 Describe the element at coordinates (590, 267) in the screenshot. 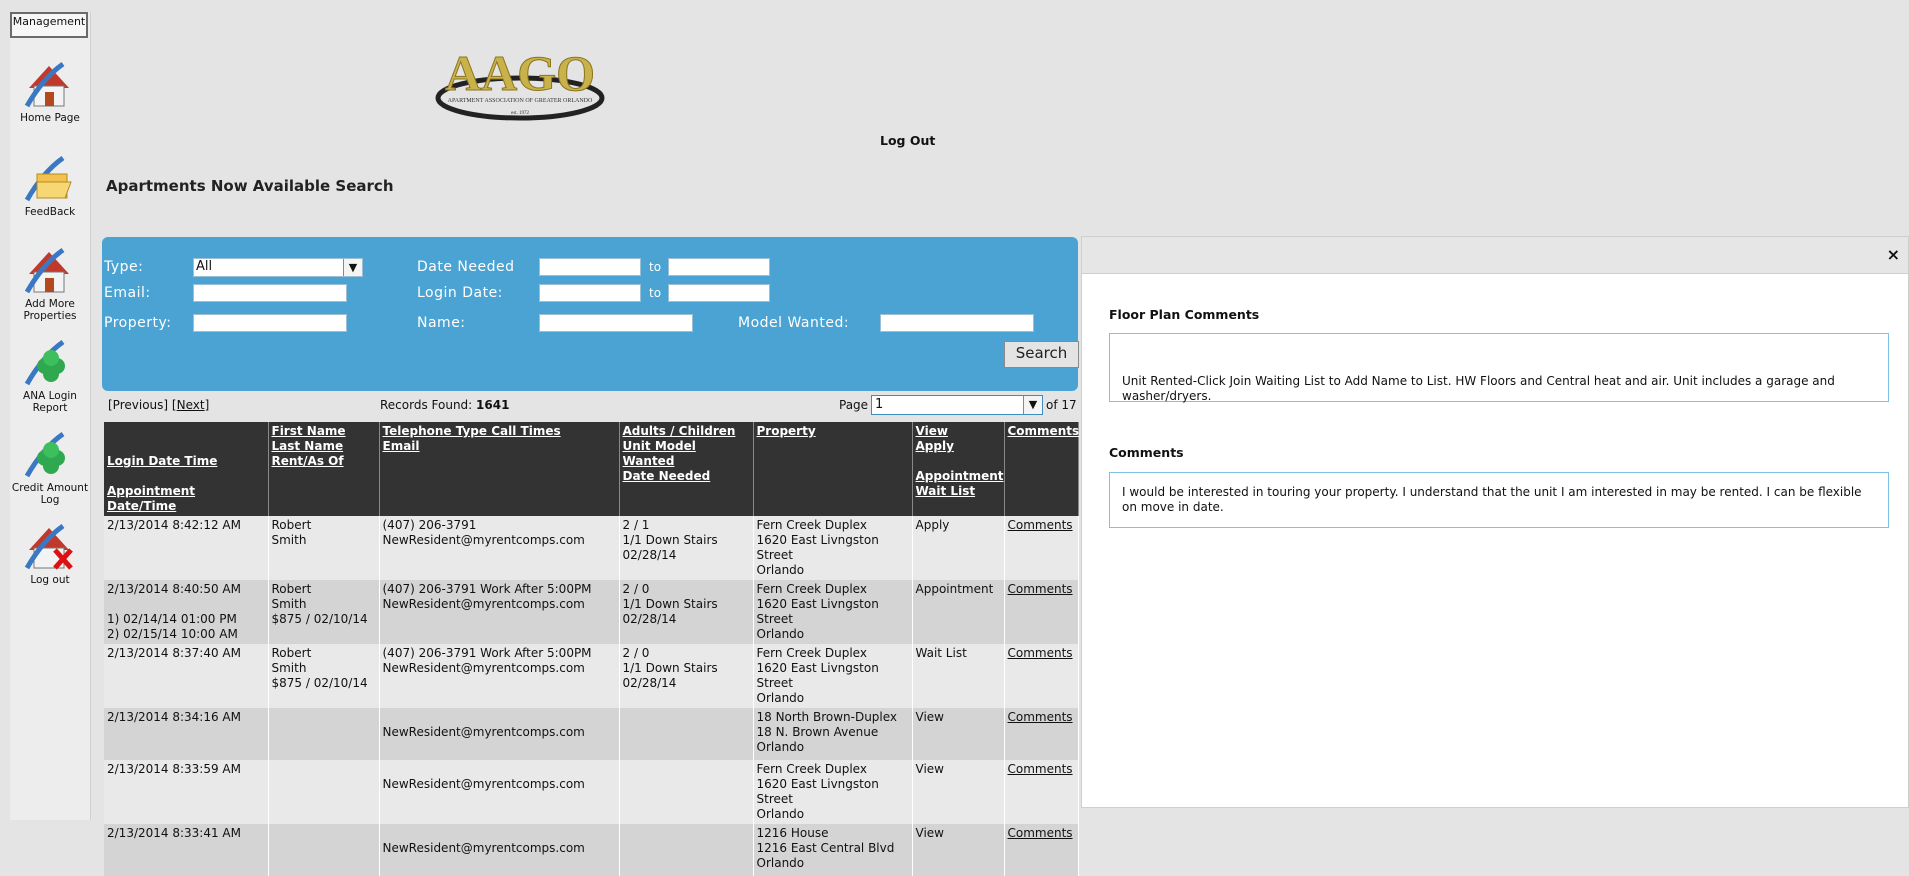

I see `date-needed-from-input` at that location.